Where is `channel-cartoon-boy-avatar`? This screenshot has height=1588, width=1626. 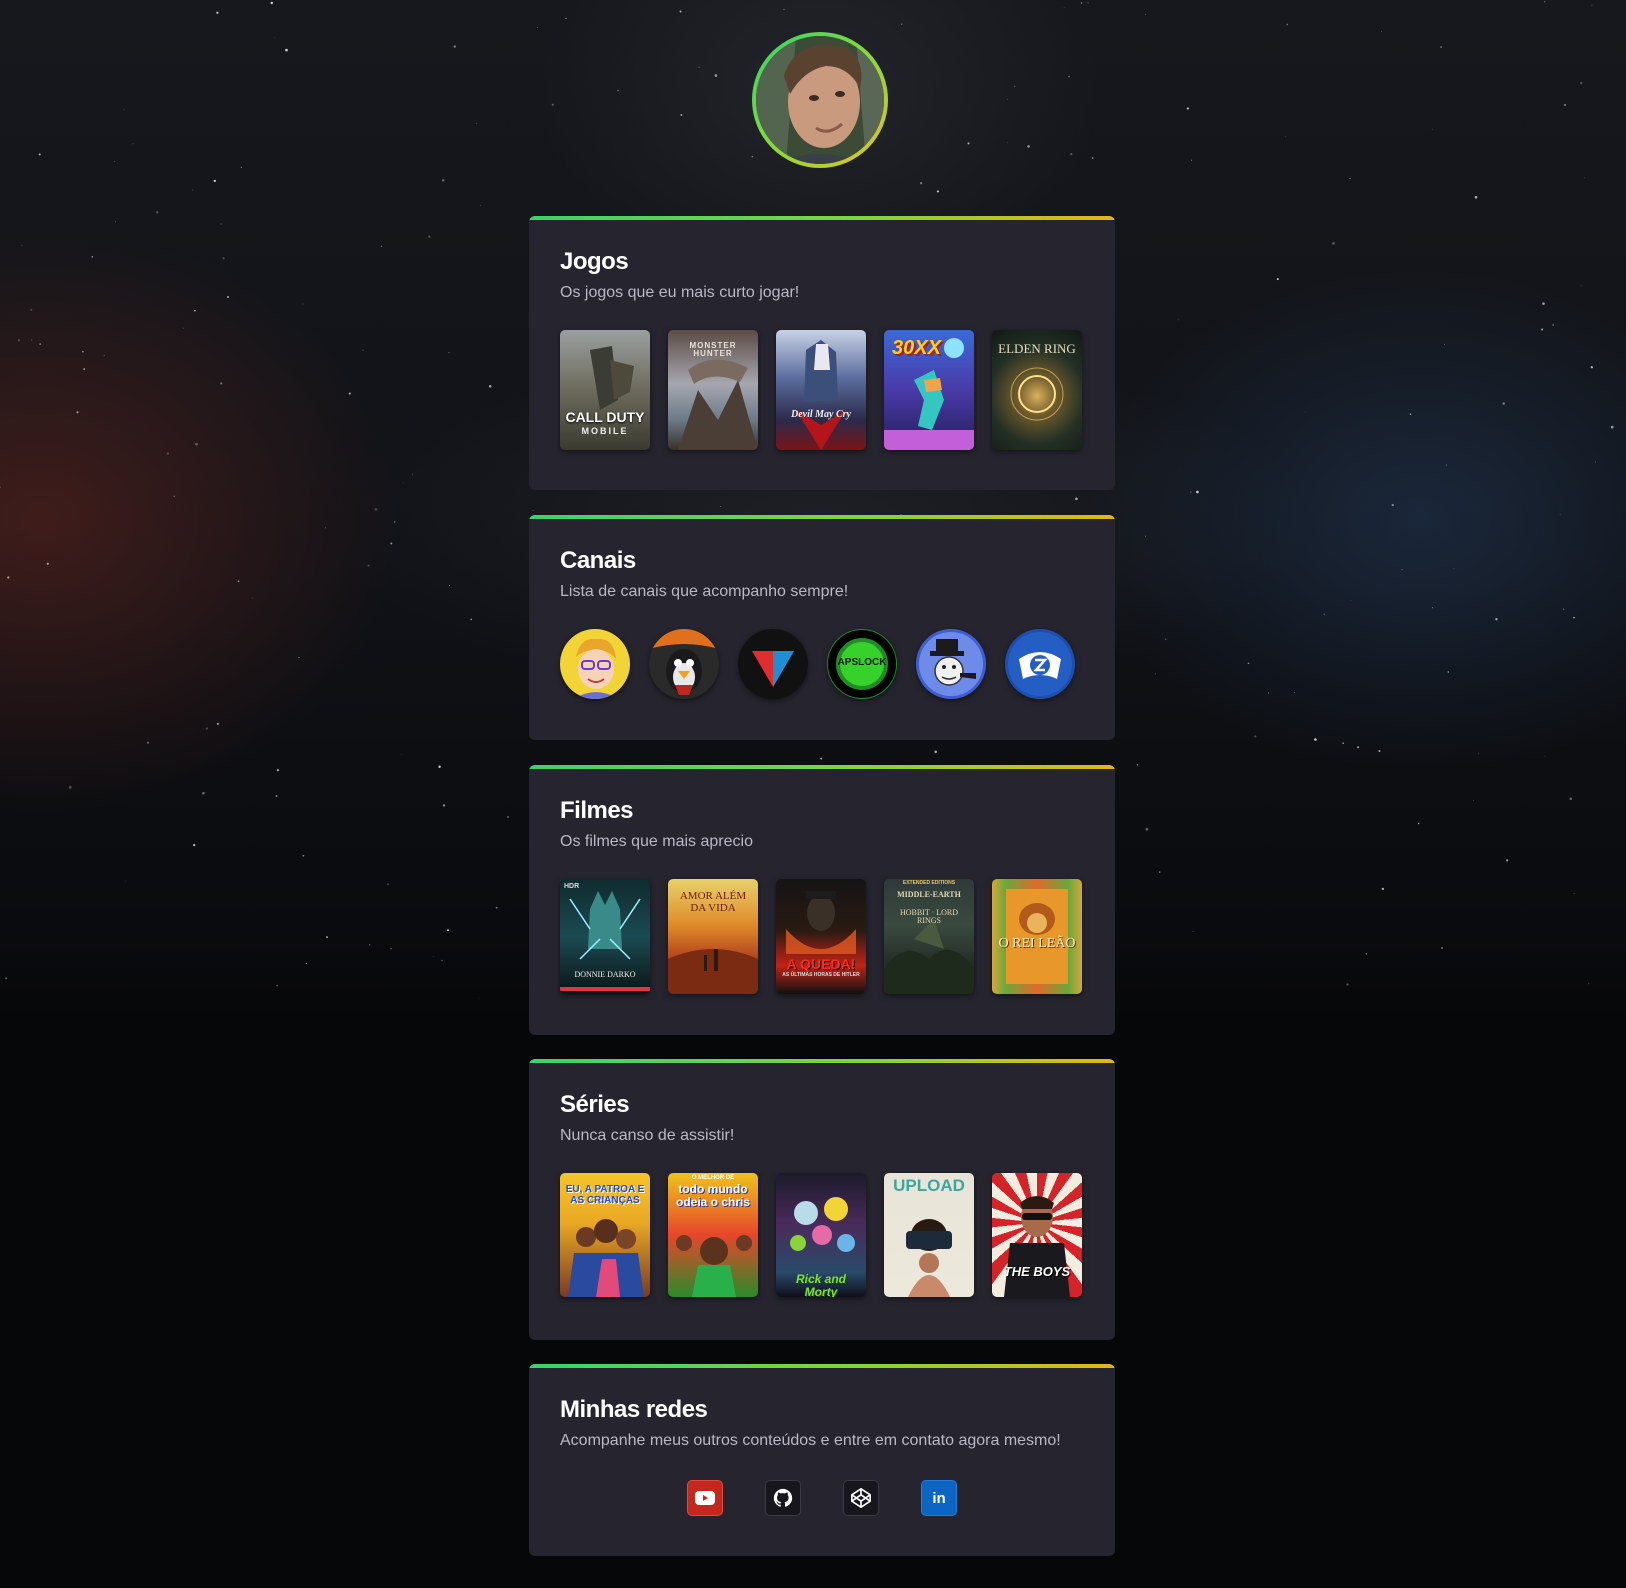
channel-cartoon-boy-avatar is located at coordinates (595, 664).